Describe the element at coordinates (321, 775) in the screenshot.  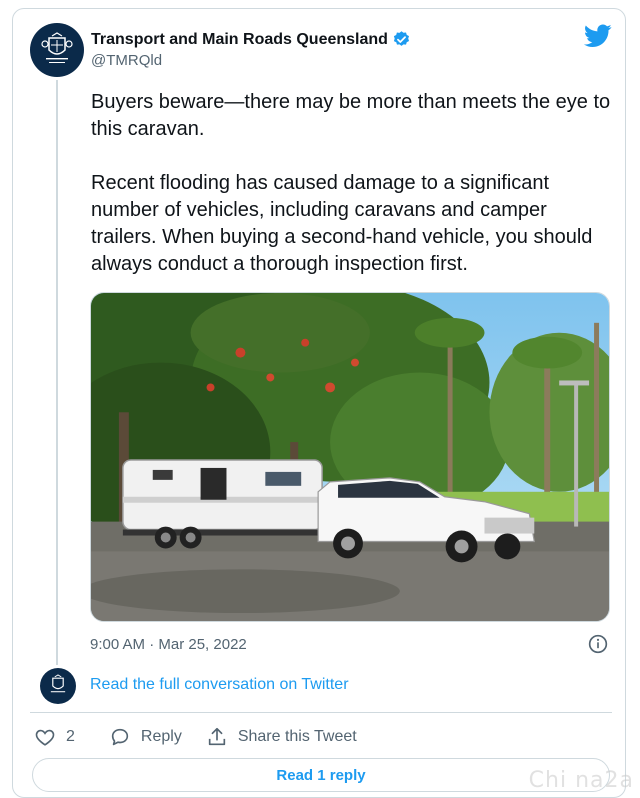
I see `read-replies-button: Read 1 reply` at that location.